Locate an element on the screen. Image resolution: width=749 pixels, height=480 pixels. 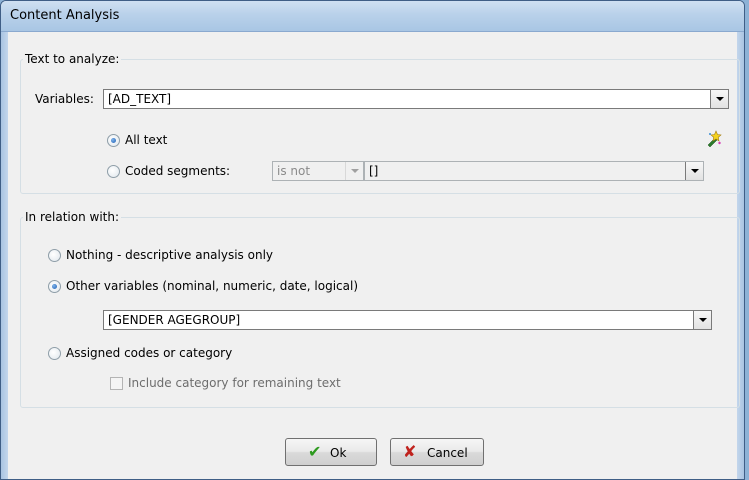
nothing-radio is located at coordinates (54, 255).